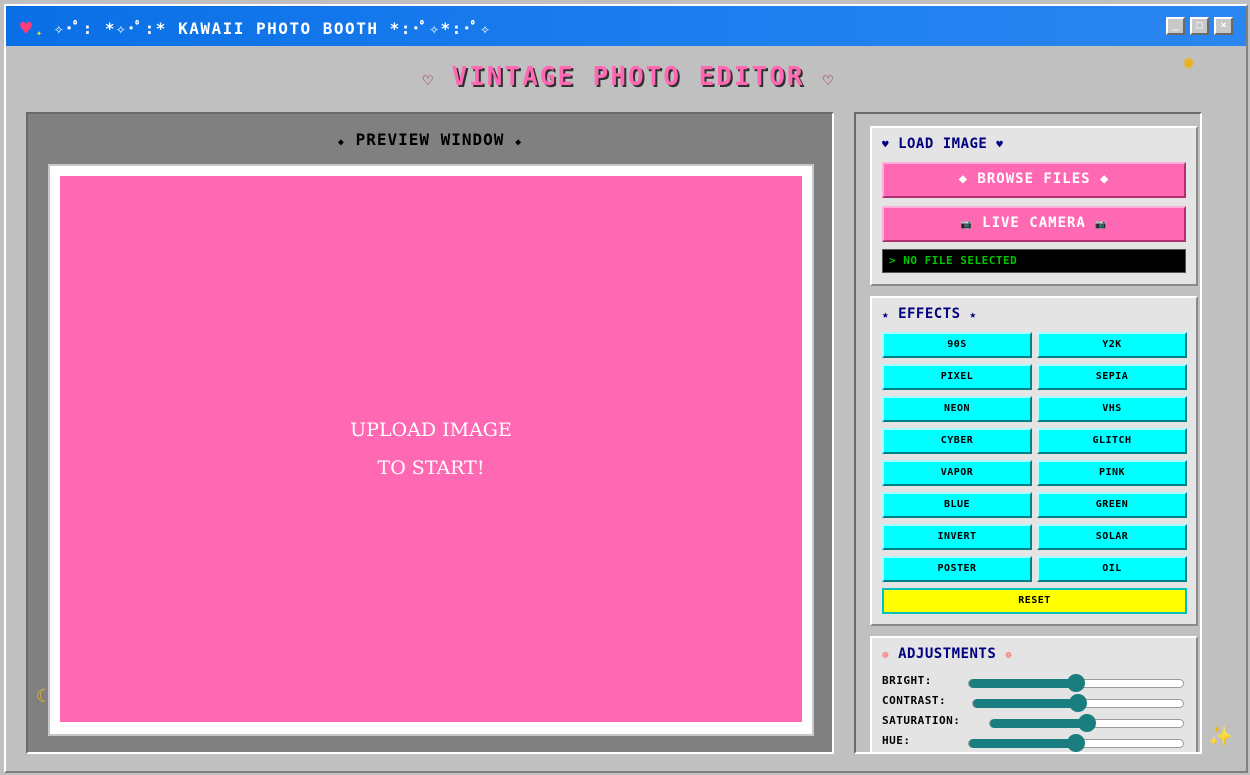 Image resolution: width=1250 pixels, height=775 pixels. Describe the element at coordinates (957, 537) in the screenshot. I see `effect-button-invert: INVERT` at that location.